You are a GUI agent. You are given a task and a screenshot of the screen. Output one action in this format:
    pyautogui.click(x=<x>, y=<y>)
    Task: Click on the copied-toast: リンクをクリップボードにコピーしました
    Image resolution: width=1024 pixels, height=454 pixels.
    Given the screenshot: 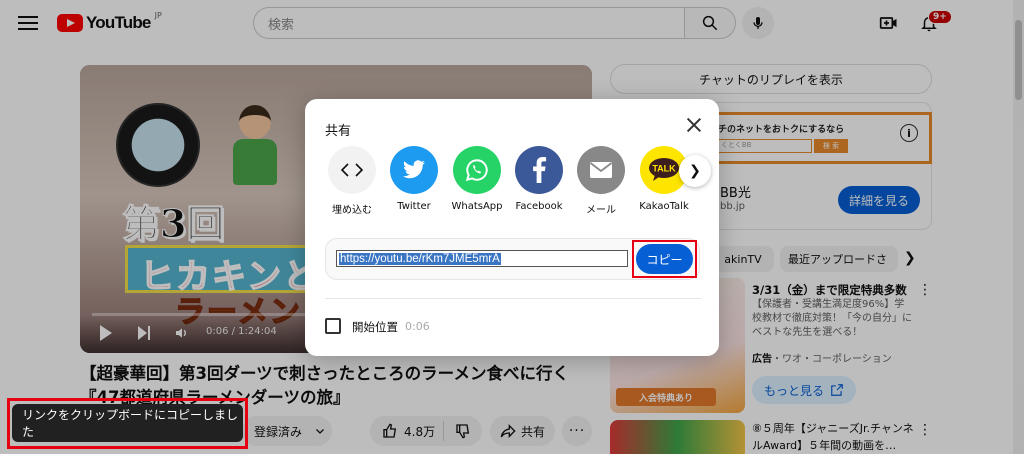 What is the action you would take?
    pyautogui.click(x=127, y=423)
    